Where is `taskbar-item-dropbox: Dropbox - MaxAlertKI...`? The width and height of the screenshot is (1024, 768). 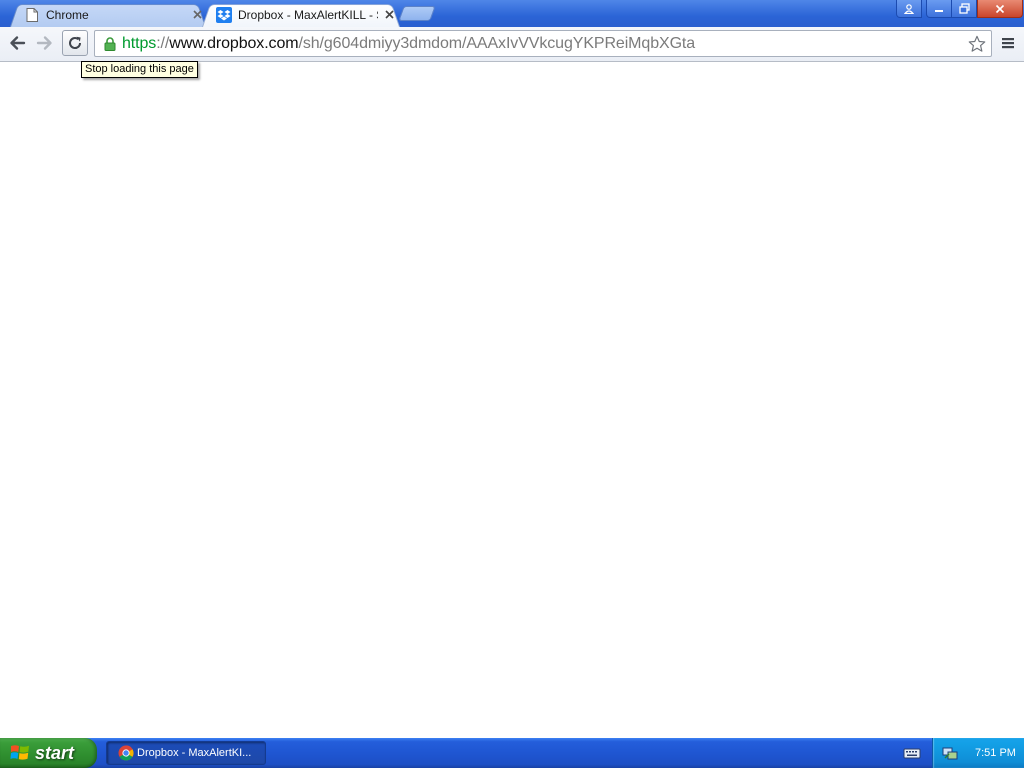
taskbar-item-dropbox: Dropbox - MaxAlertKI... is located at coordinates (186, 753).